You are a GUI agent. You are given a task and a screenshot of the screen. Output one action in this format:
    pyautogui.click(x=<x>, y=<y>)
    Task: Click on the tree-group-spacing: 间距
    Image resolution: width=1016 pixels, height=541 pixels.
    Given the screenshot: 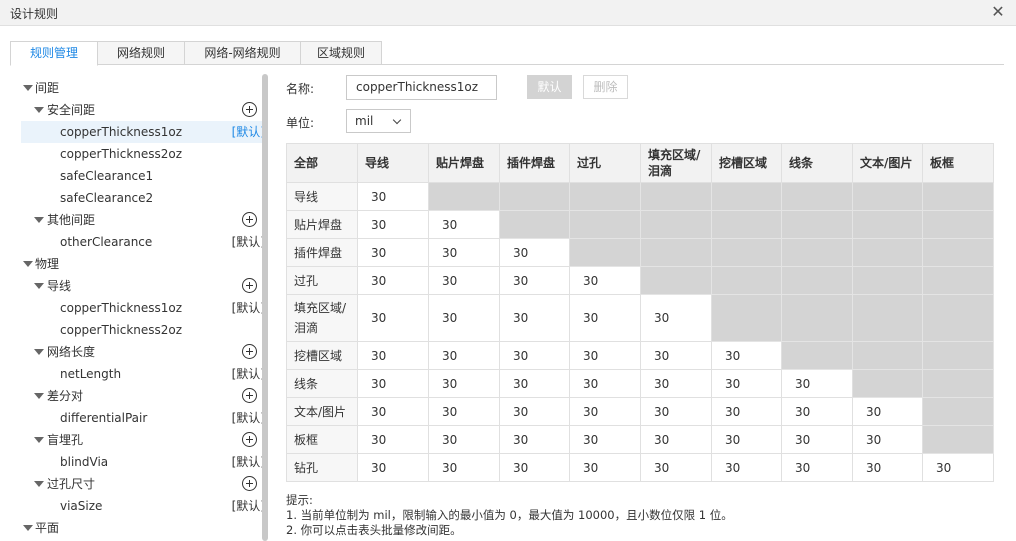 What is the action you would take?
    pyautogui.click(x=143, y=88)
    